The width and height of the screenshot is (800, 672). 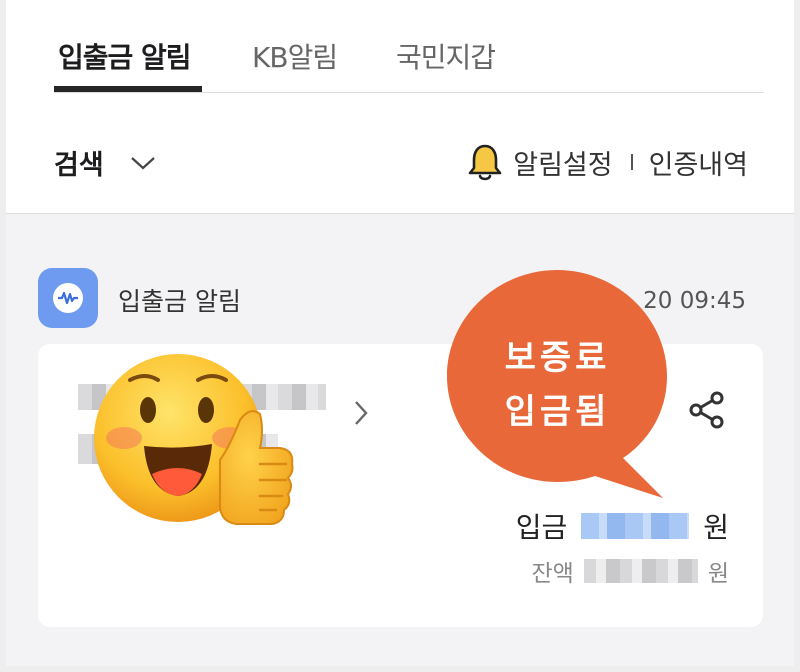 I want to click on bubble-text-line1: 보증료, so click(x=557, y=358).